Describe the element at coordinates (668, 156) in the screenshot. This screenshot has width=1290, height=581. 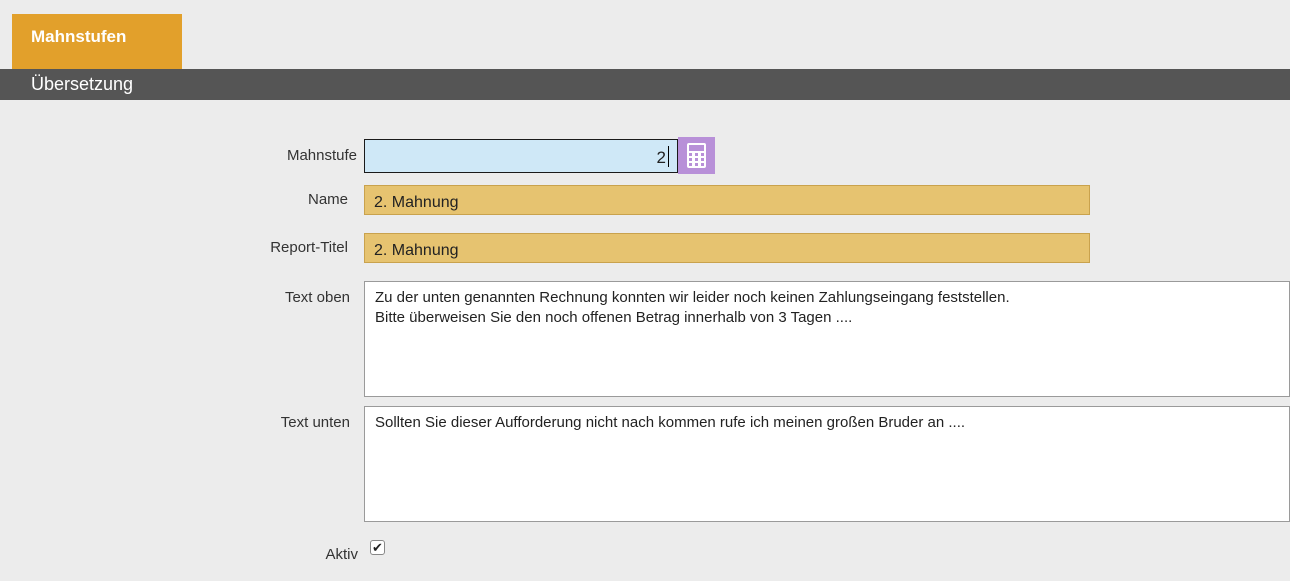
I see `text-caret` at that location.